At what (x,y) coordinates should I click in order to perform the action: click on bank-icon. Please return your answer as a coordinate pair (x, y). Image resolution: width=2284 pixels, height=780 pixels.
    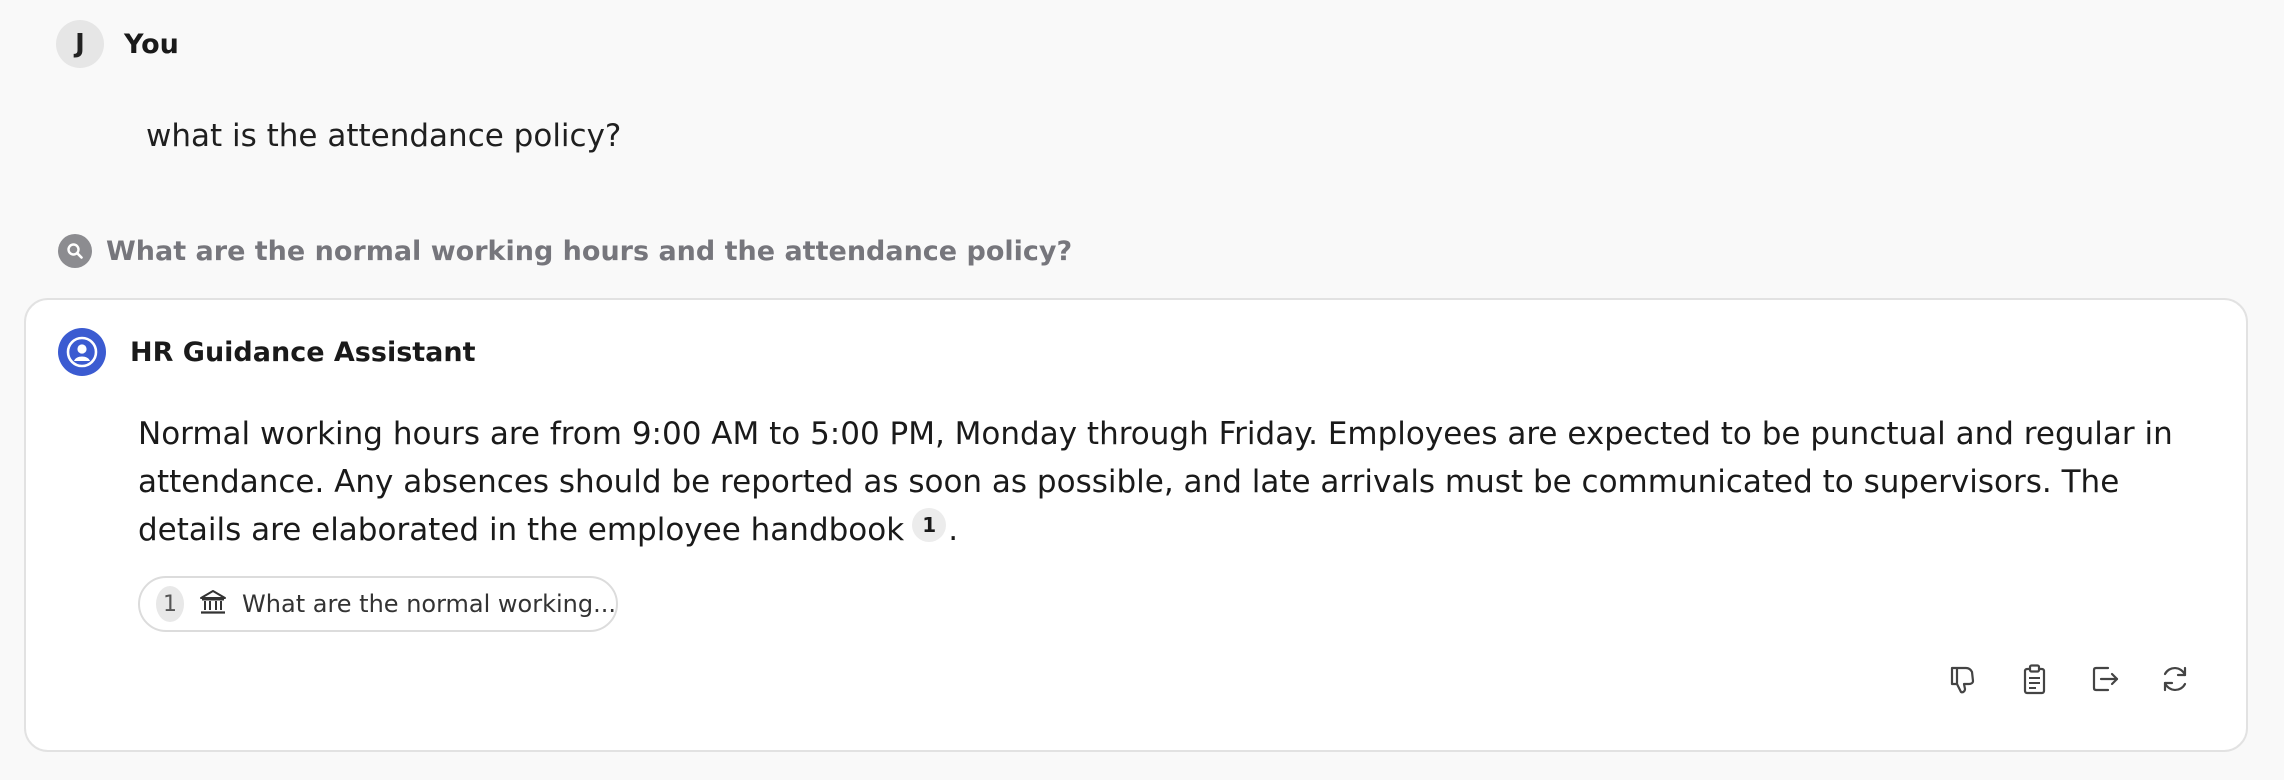
    Looking at the image, I should click on (213, 604).